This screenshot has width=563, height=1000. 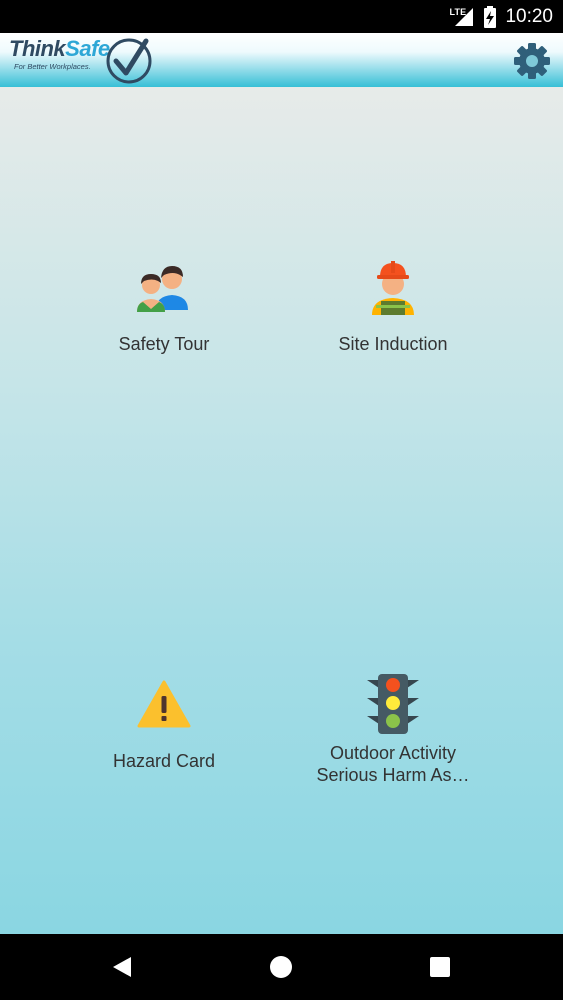 I want to click on navigation-bar, so click(x=281, y=967).